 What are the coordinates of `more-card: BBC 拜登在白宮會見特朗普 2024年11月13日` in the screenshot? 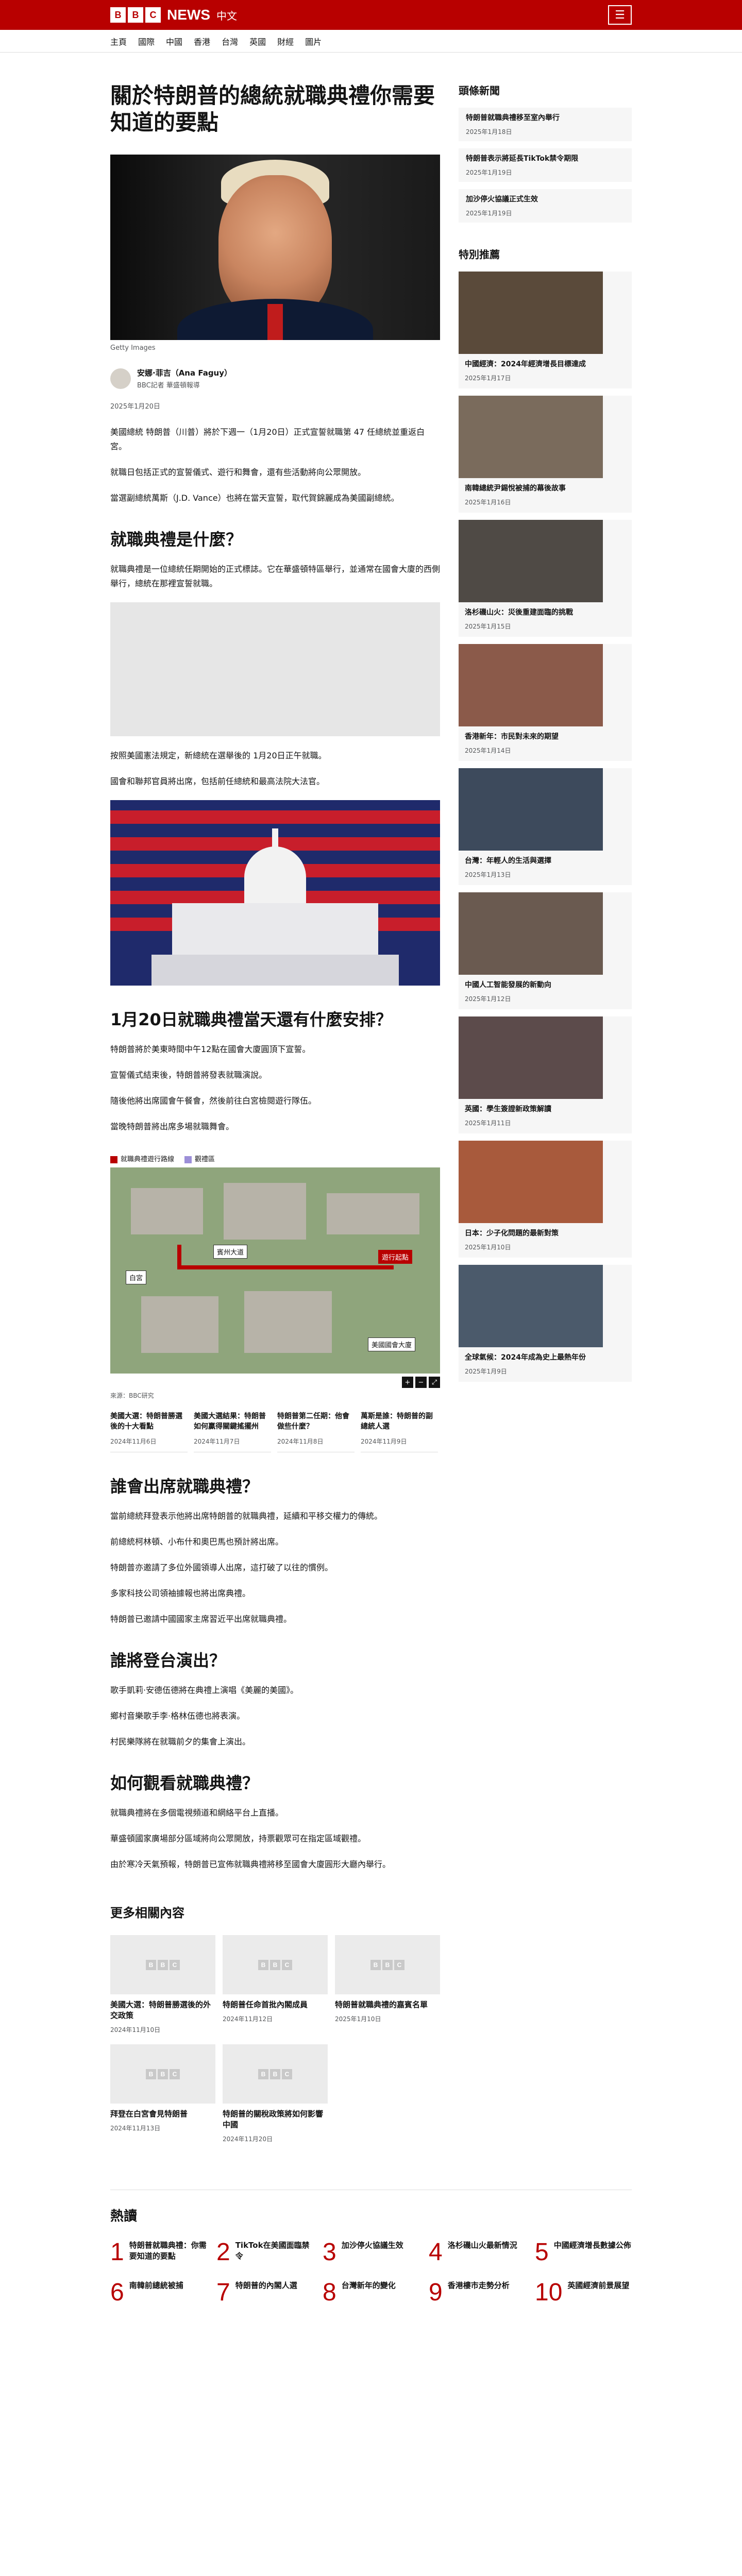 It's located at (162, 2093).